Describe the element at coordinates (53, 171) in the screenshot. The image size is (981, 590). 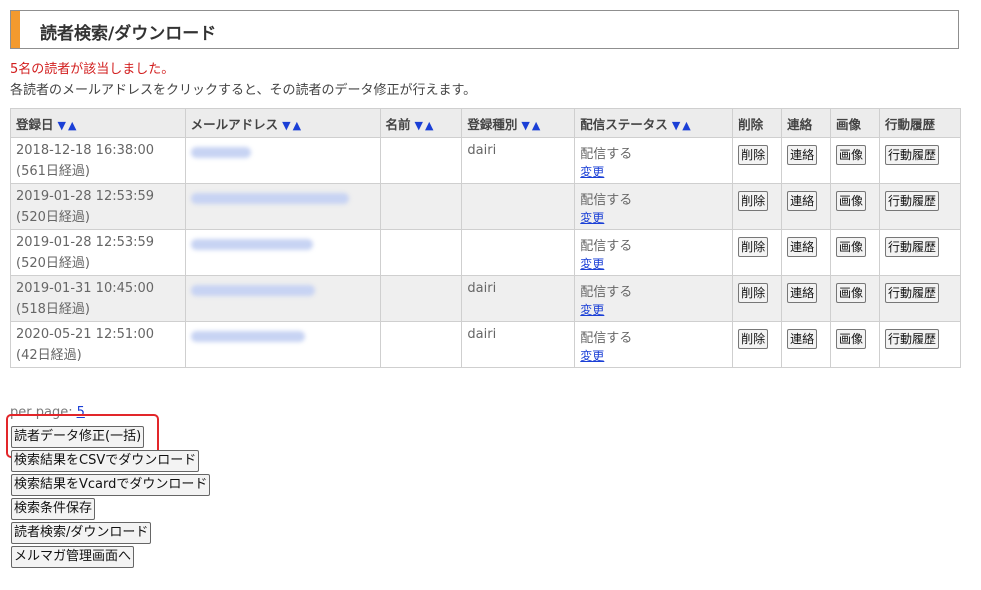
I see `elapsed-days: (561日経過)` at that location.